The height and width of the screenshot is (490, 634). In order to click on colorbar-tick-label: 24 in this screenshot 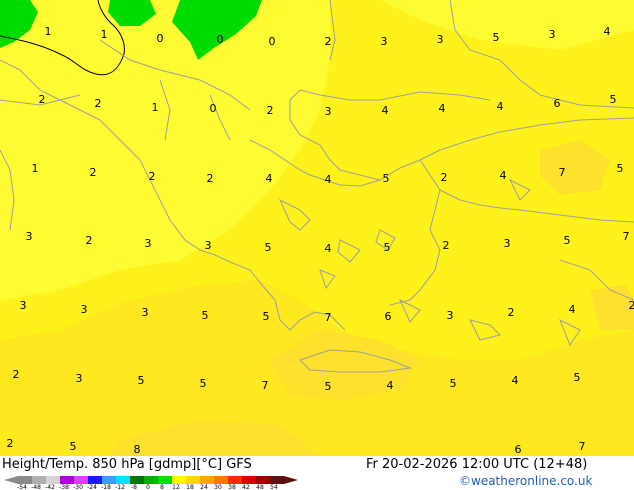, I will do `click(204, 487)`.